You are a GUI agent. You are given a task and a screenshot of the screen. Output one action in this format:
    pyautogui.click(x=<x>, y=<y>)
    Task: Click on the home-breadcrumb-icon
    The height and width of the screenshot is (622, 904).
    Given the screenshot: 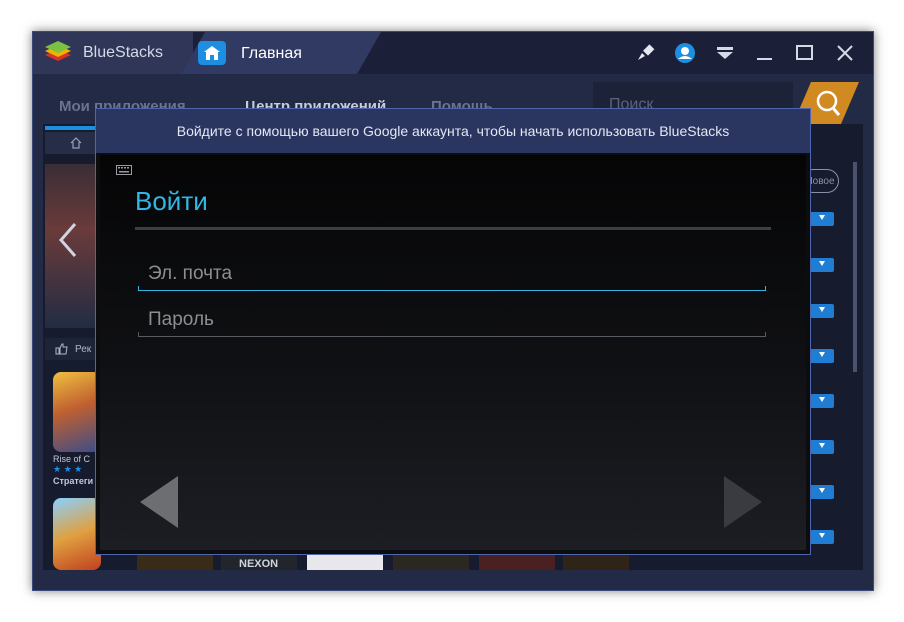 What is the action you would take?
    pyautogui.click(x=76, y=143)
    